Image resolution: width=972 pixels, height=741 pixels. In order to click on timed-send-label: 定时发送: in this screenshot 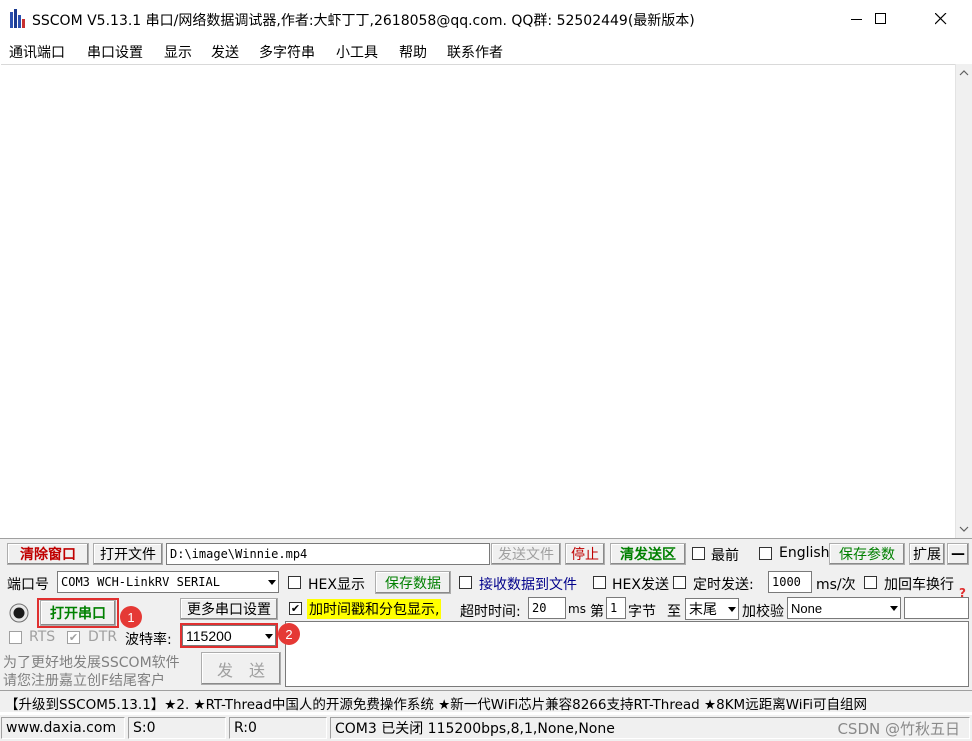, I will do `click(723, 585)`.